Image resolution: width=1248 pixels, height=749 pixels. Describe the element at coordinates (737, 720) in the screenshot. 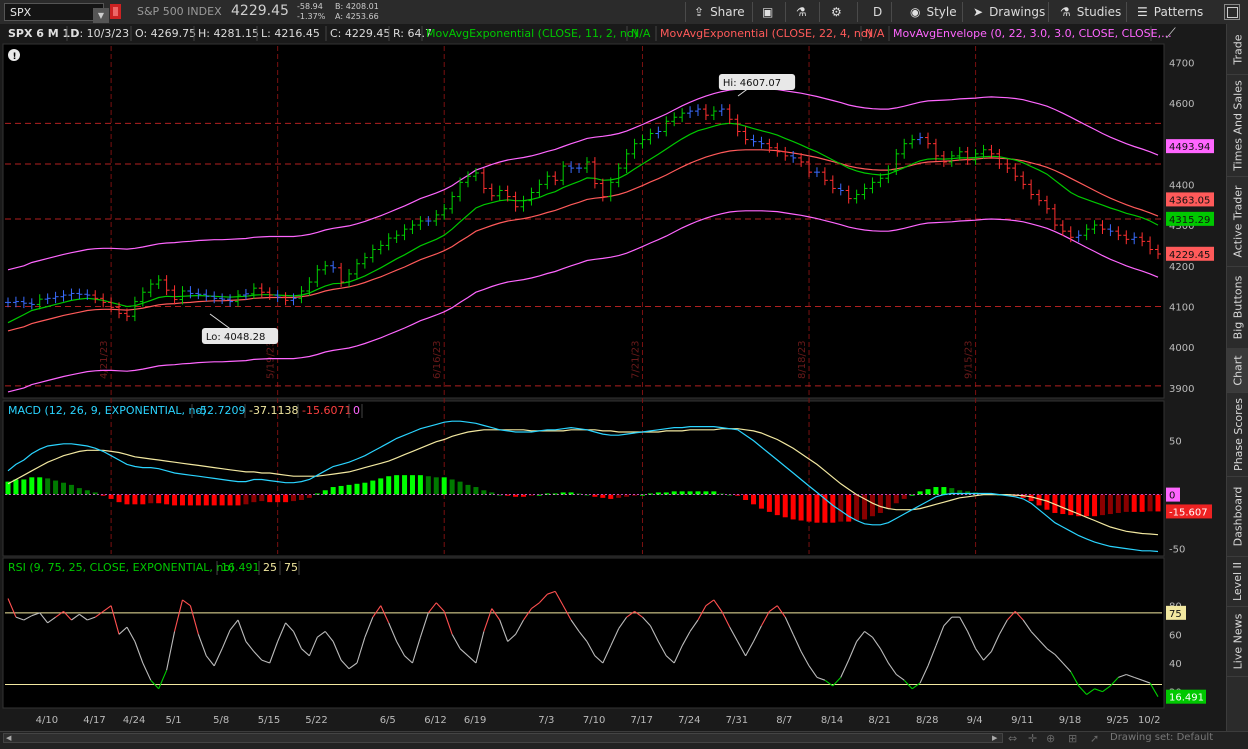

I see `x-axis-date-label: 7/31` at that location.